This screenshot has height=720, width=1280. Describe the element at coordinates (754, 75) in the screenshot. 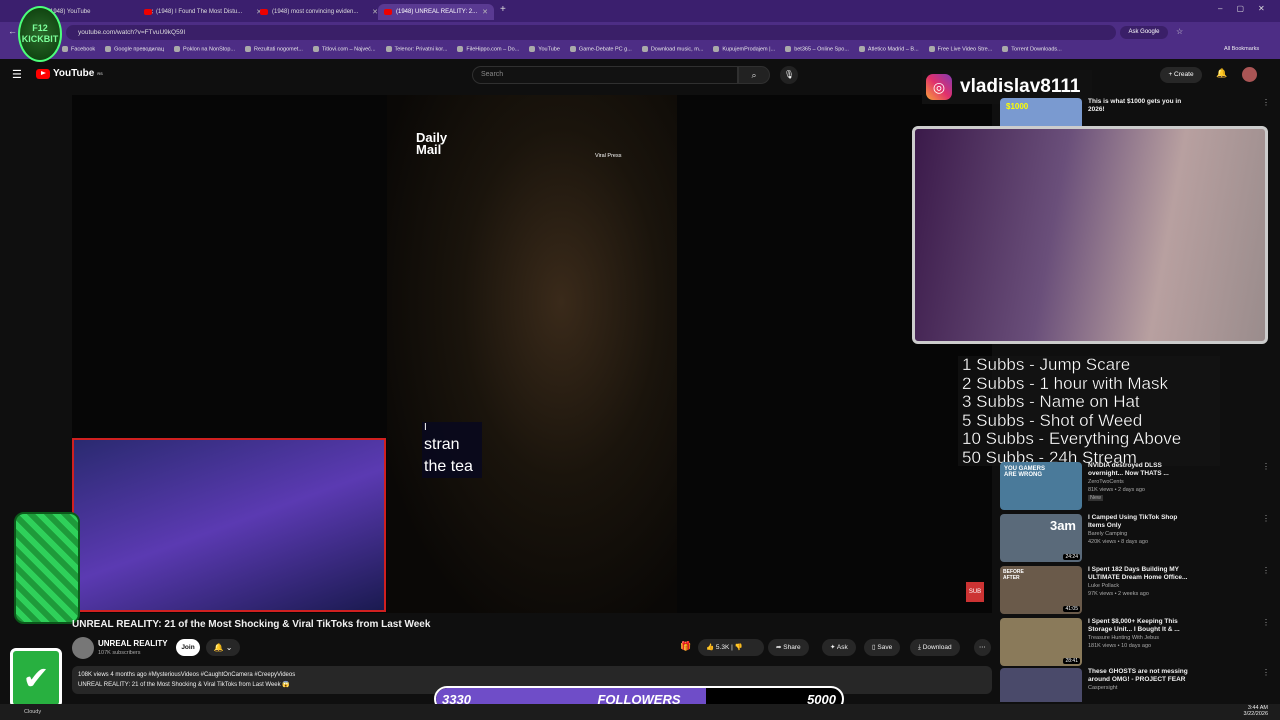

I see `search-icon: ⌕` at that location.